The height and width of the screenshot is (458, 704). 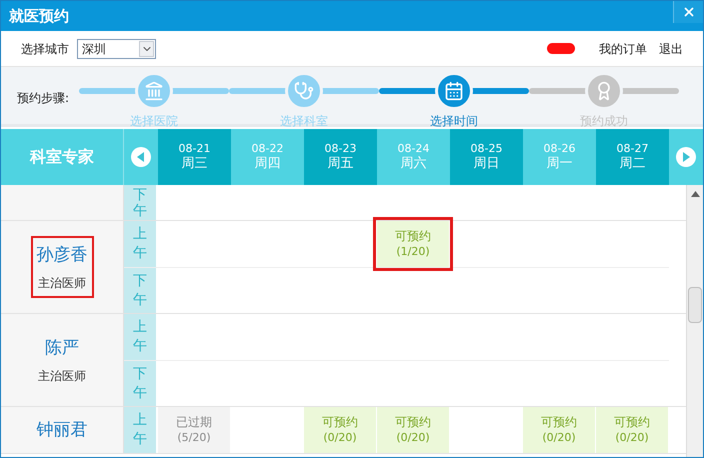 I want to click on step-label: 选择科室, so click(x=304, y=121).